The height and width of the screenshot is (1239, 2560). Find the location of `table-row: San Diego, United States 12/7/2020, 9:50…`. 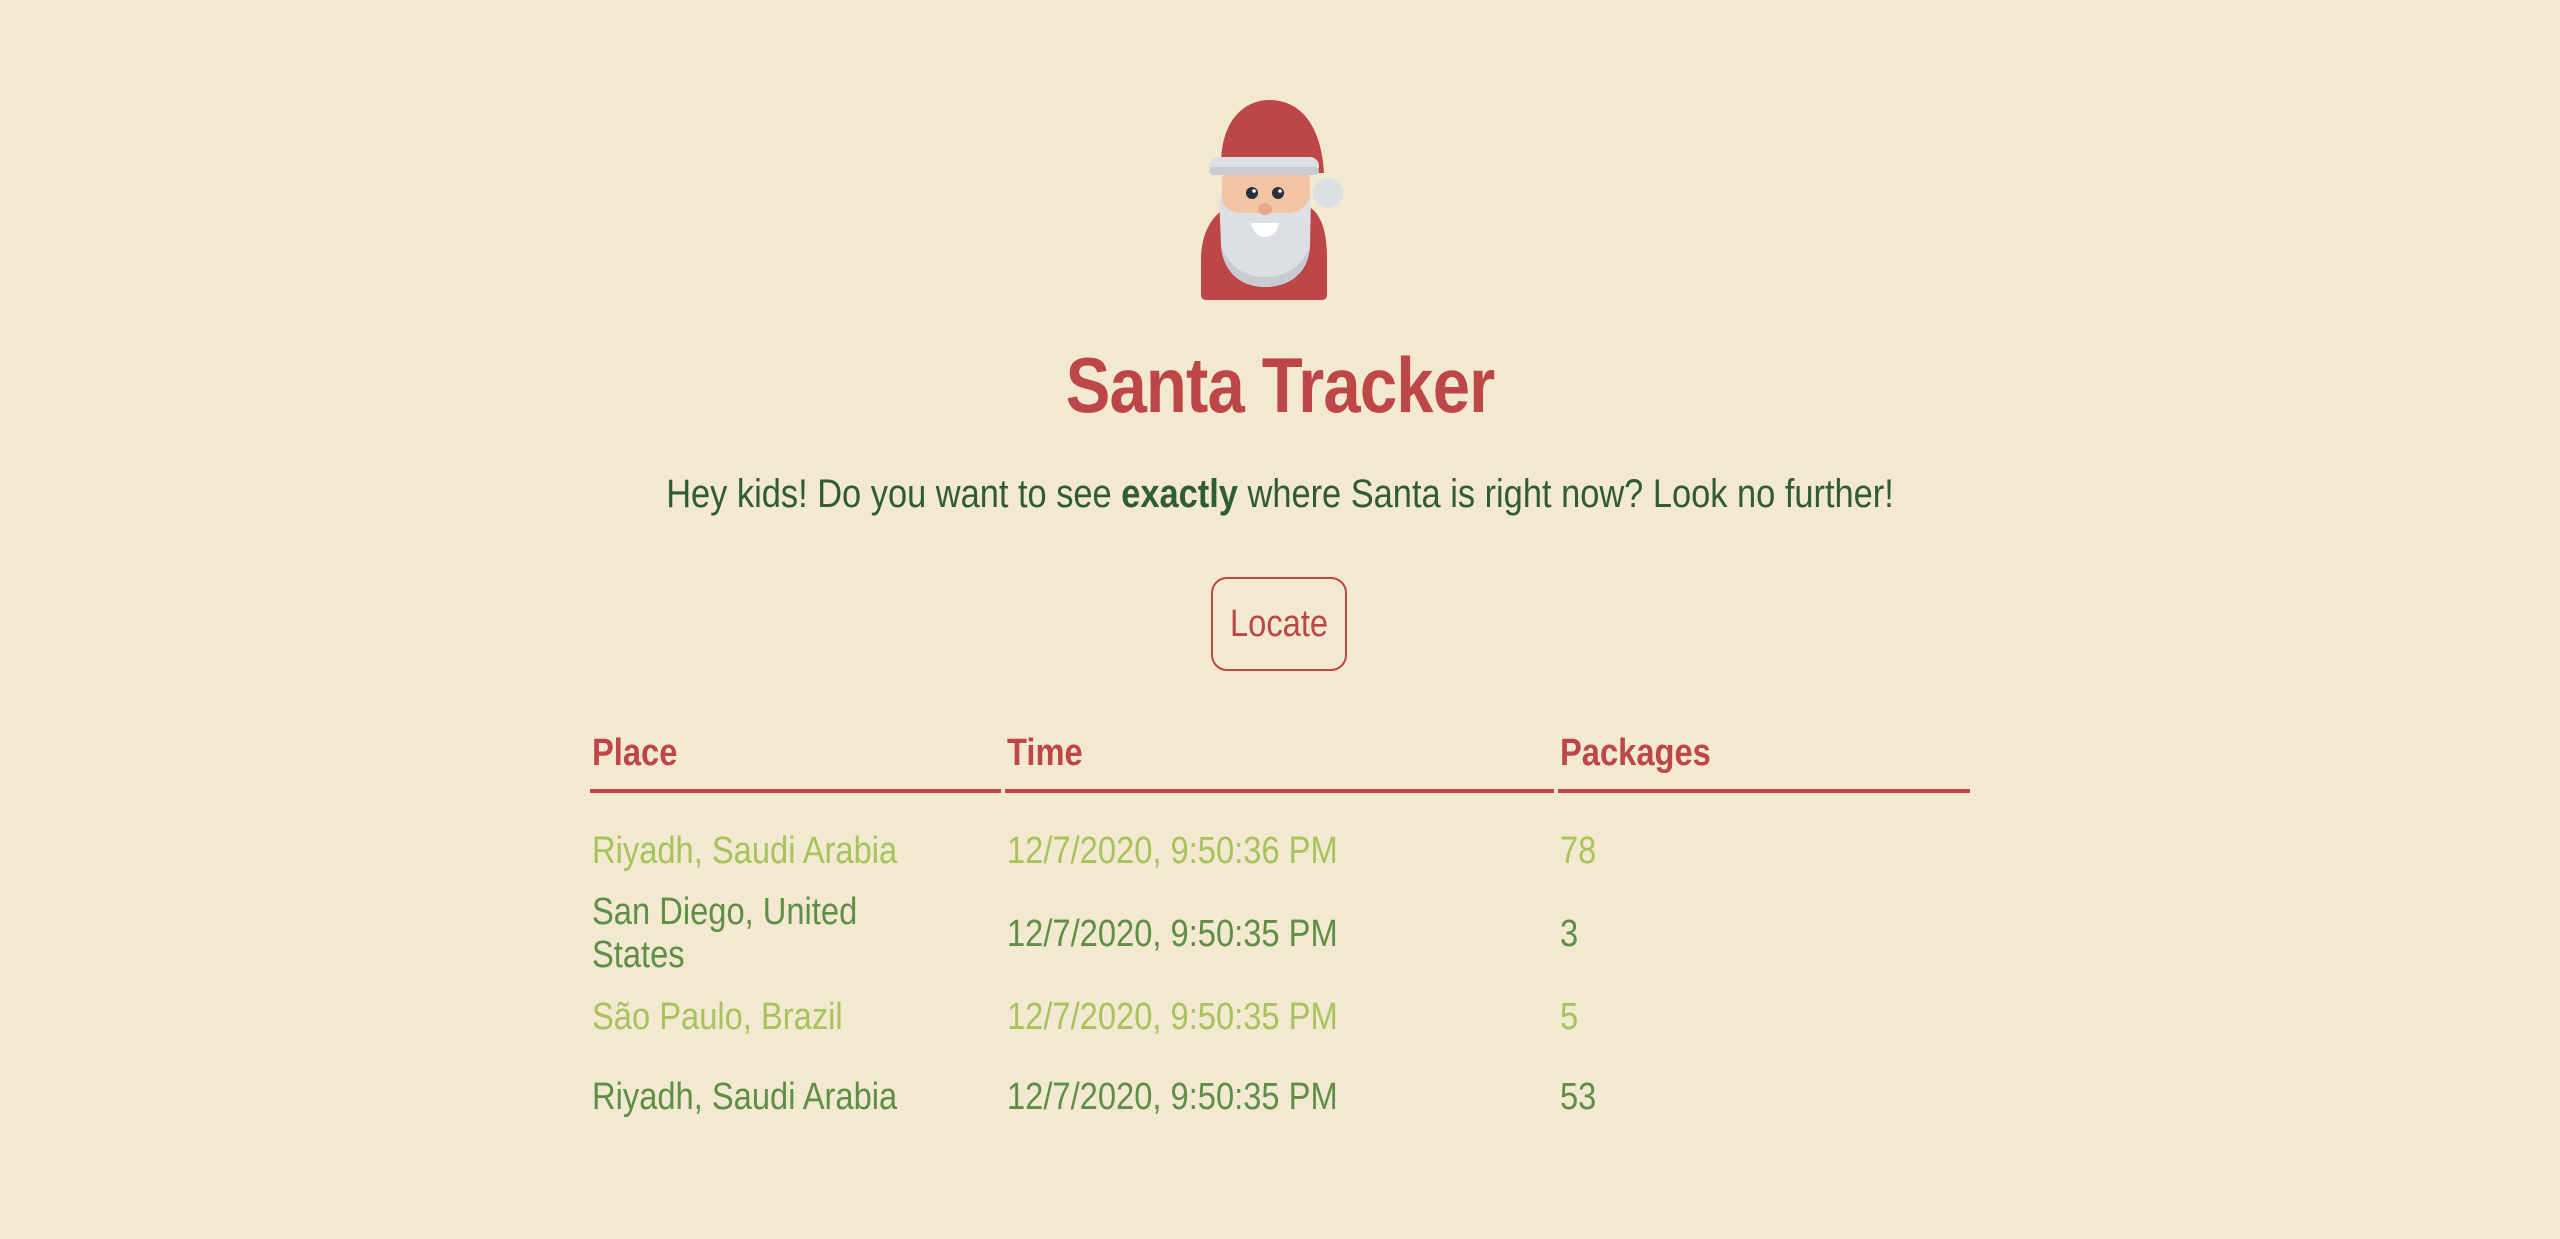

table-row: San Diego, United States 12/7/2020, 9:50… is located at coordinates (1280, 934).